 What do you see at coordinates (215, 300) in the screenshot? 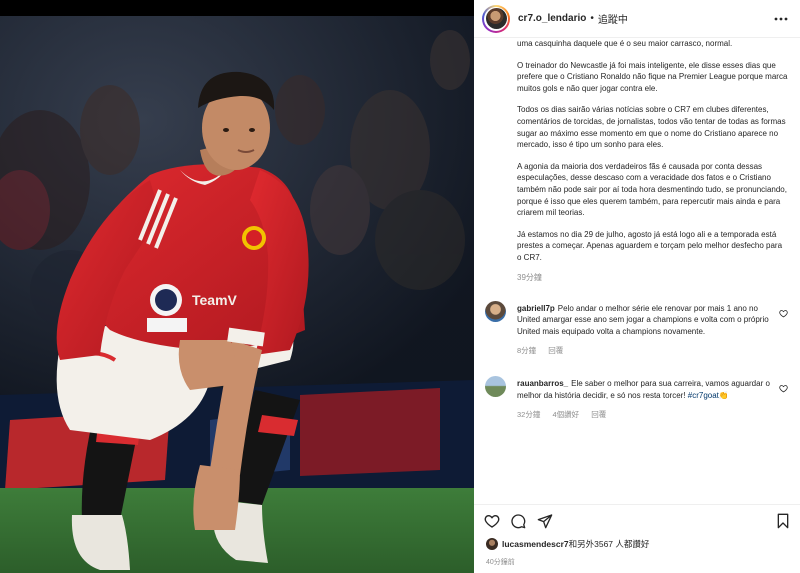
I see `svg-text: TeamV` at bounding box center [215, 300].